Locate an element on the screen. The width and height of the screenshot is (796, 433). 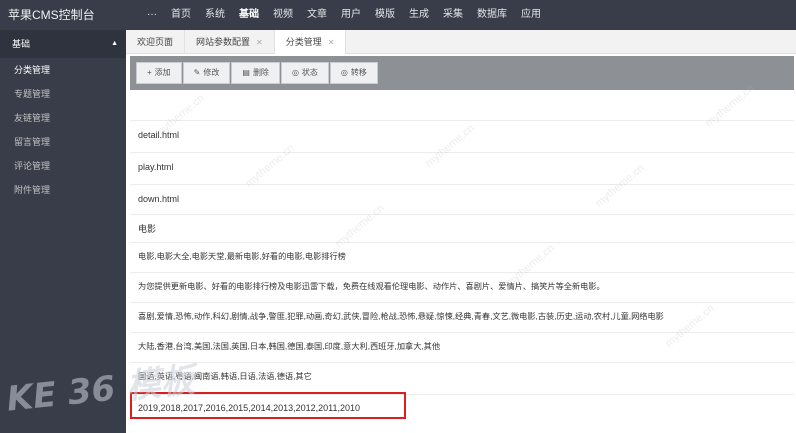
sidebar: 基础 ▲ 分类管理 专题管理 友链管理 留言管理 评论管理 附件管理 is located at coordinates (63, 231).